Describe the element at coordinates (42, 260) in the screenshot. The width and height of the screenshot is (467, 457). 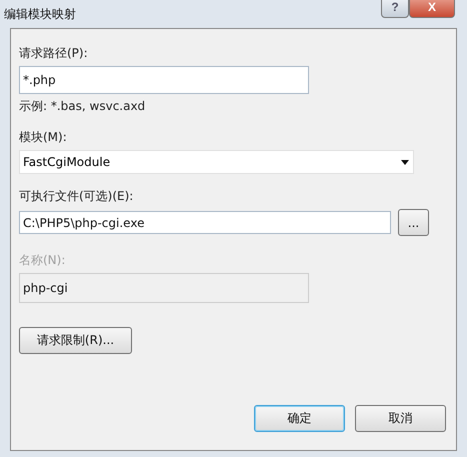
I see `field-label: 名称(N):` at that location.